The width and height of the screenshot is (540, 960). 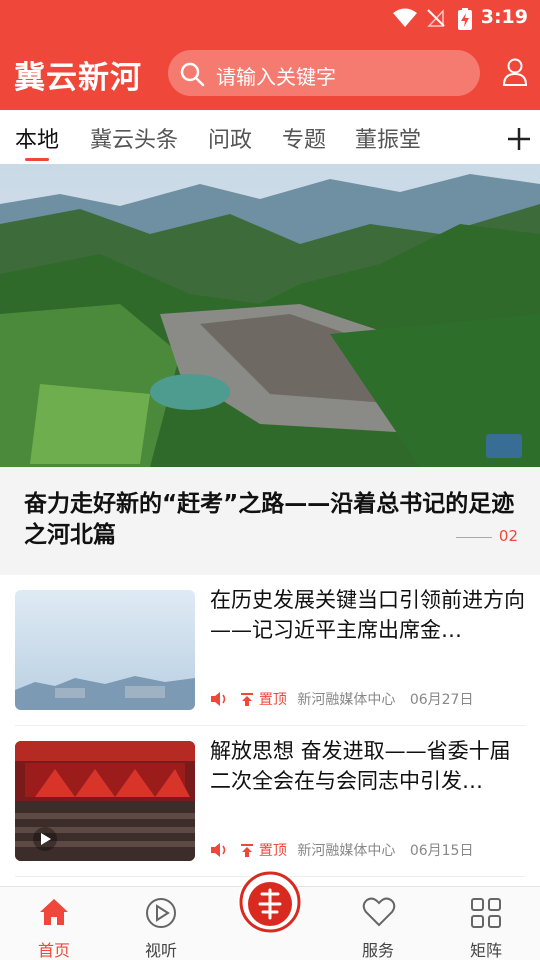 I want to click on nav-home: 首页, so click(x=54, y=923).